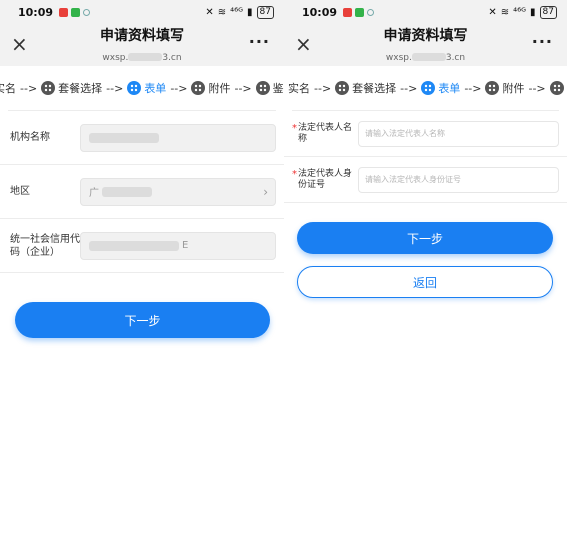 Image resolution: width=567 pixels, height=534 pixels. I want to click on legal-rep-name-label-text: 法定代表人名称, so click(325, 133).